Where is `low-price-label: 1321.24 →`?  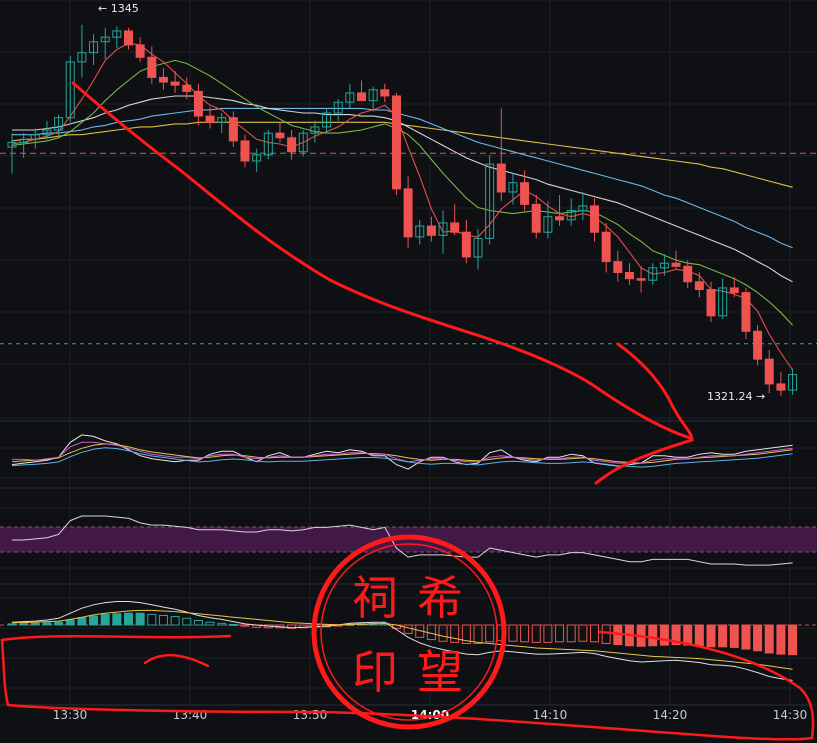 low-price-label: 1321.24 → is located at coordinates (736, 396).